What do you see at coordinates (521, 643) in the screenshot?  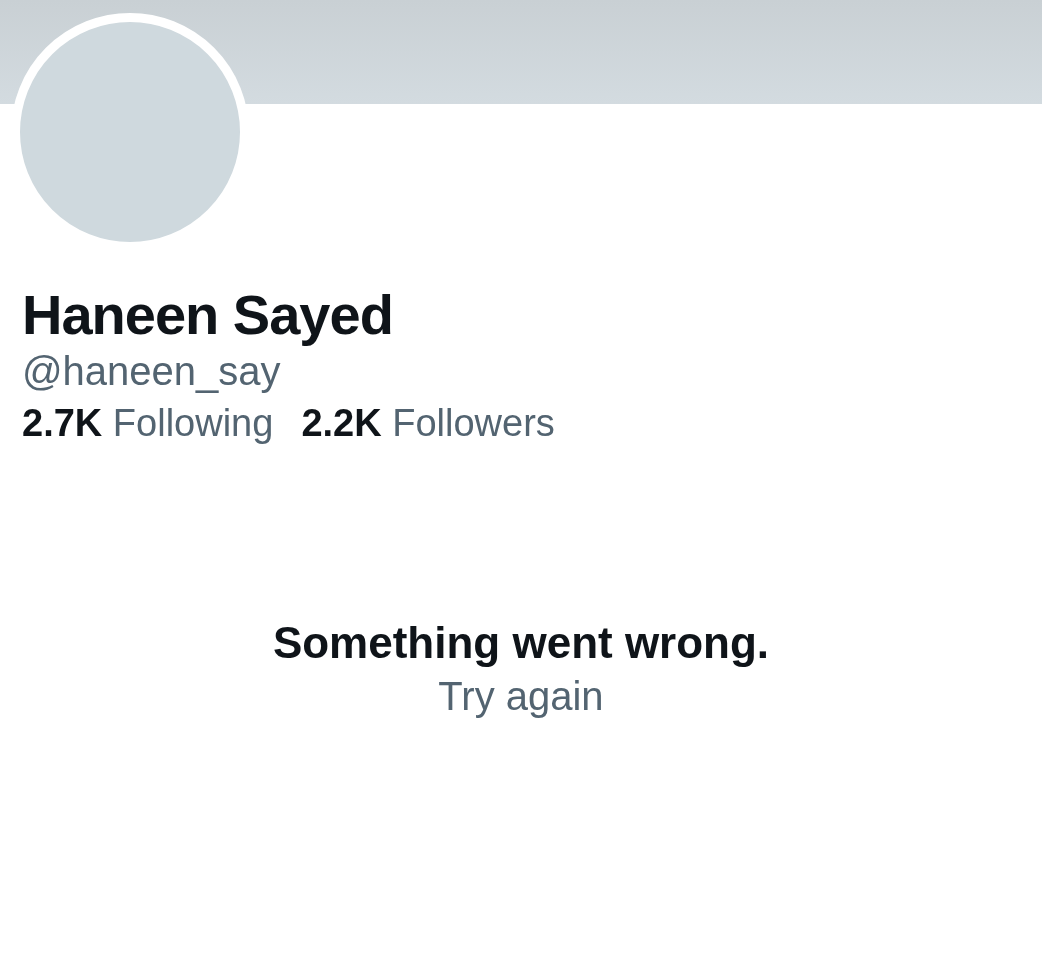 I see `error-message: Something went wrong.` at bounding box center [521, 643].